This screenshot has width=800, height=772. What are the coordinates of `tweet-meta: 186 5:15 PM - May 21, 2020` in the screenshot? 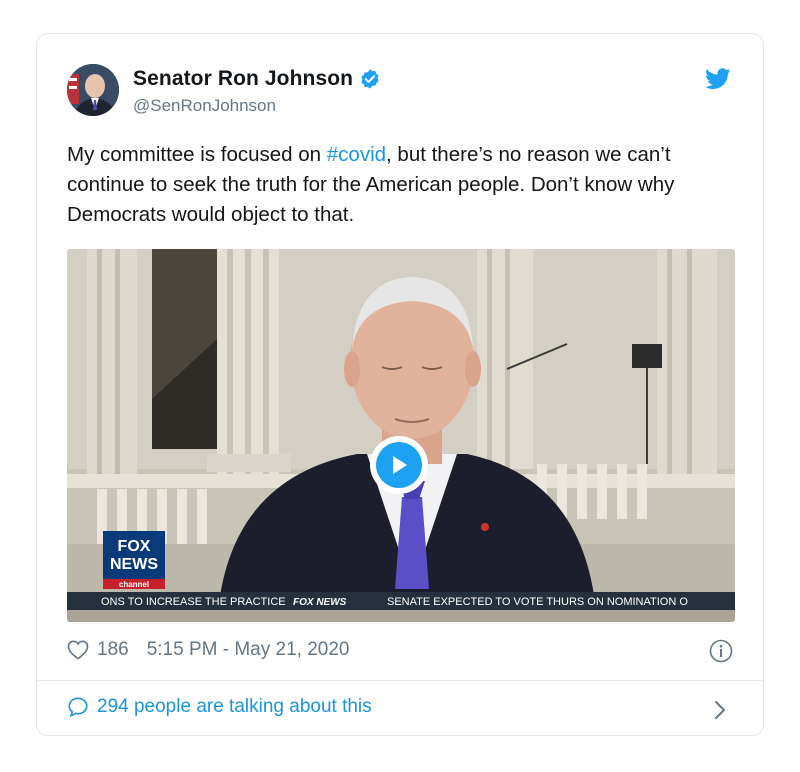 It's located at (208, 650).